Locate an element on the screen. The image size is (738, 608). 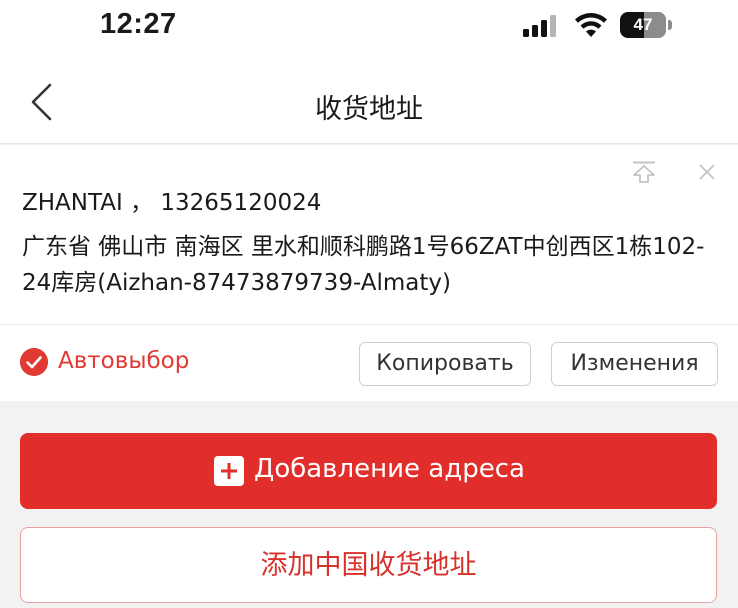
close-icon is located at coordinates (707, 172).